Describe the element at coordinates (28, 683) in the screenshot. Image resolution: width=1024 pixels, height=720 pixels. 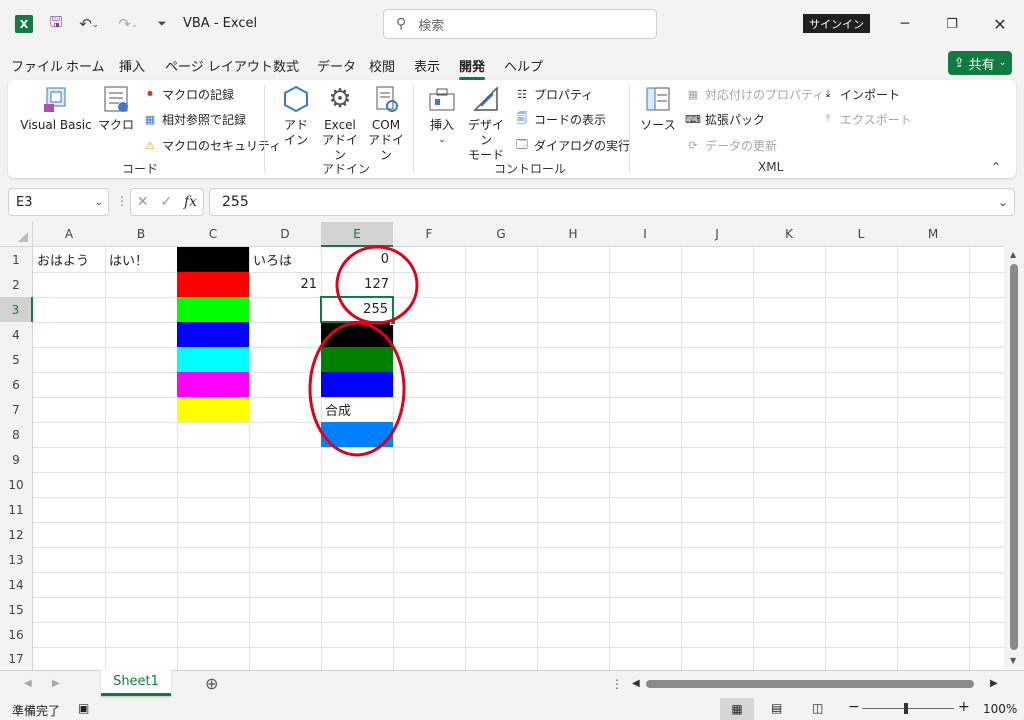
I see `prev-sheet-icon: ◀` at that location.